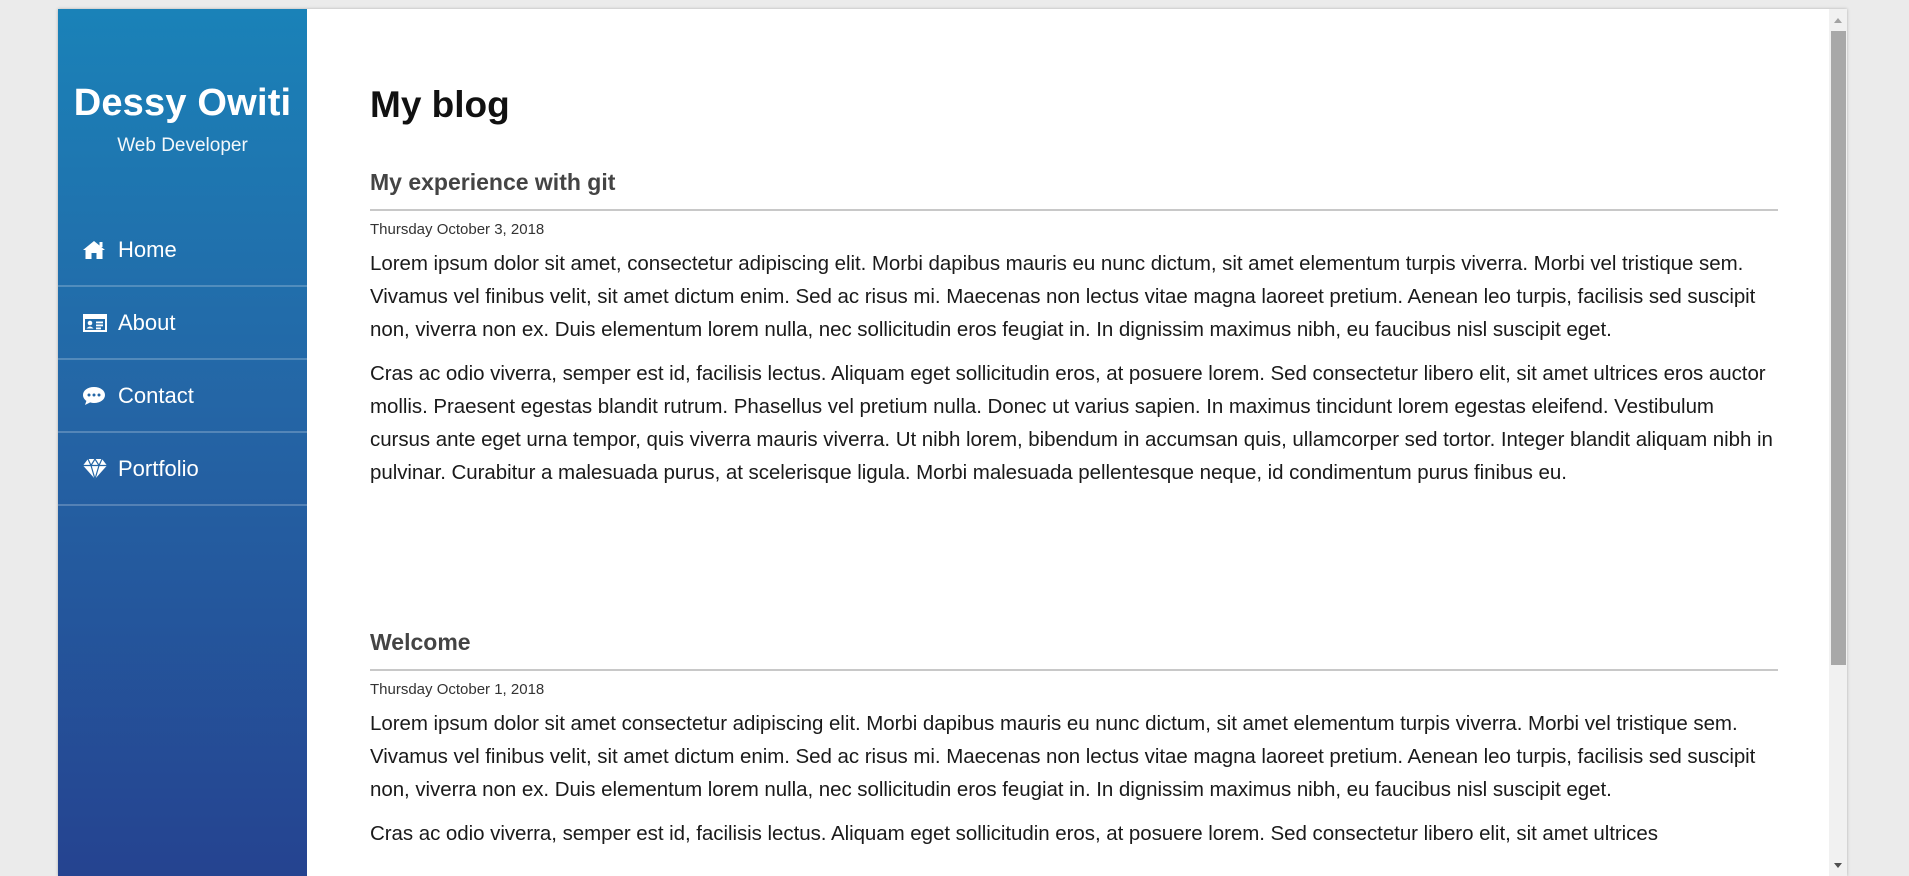 Image resolution: width=1909 pixels, height=876 pixels. Describe the element at coordinates (1074, 649) in the screenshot. I see `post-title: Welcome` at that location.